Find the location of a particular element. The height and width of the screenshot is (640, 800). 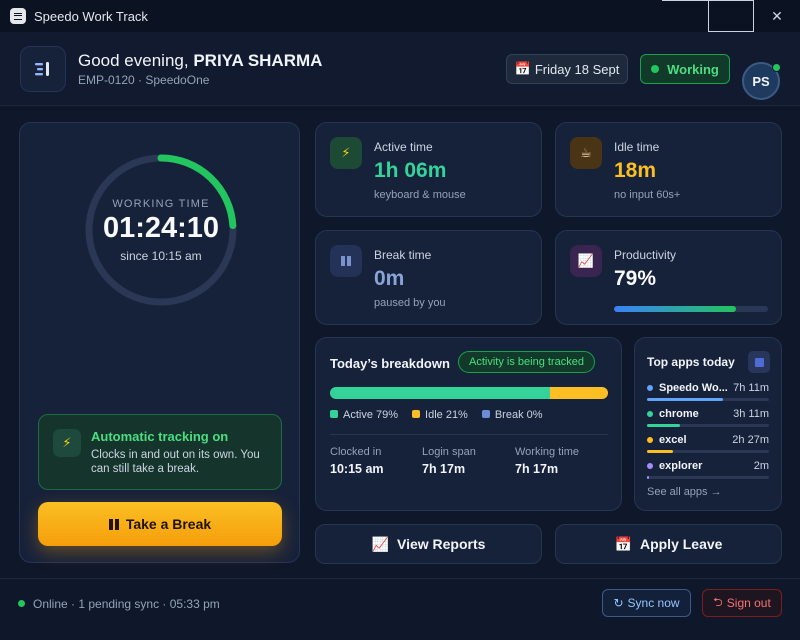

breakdown-legend: Active 79% Idle 21% Break 0% is located at coordinates (436, 415).